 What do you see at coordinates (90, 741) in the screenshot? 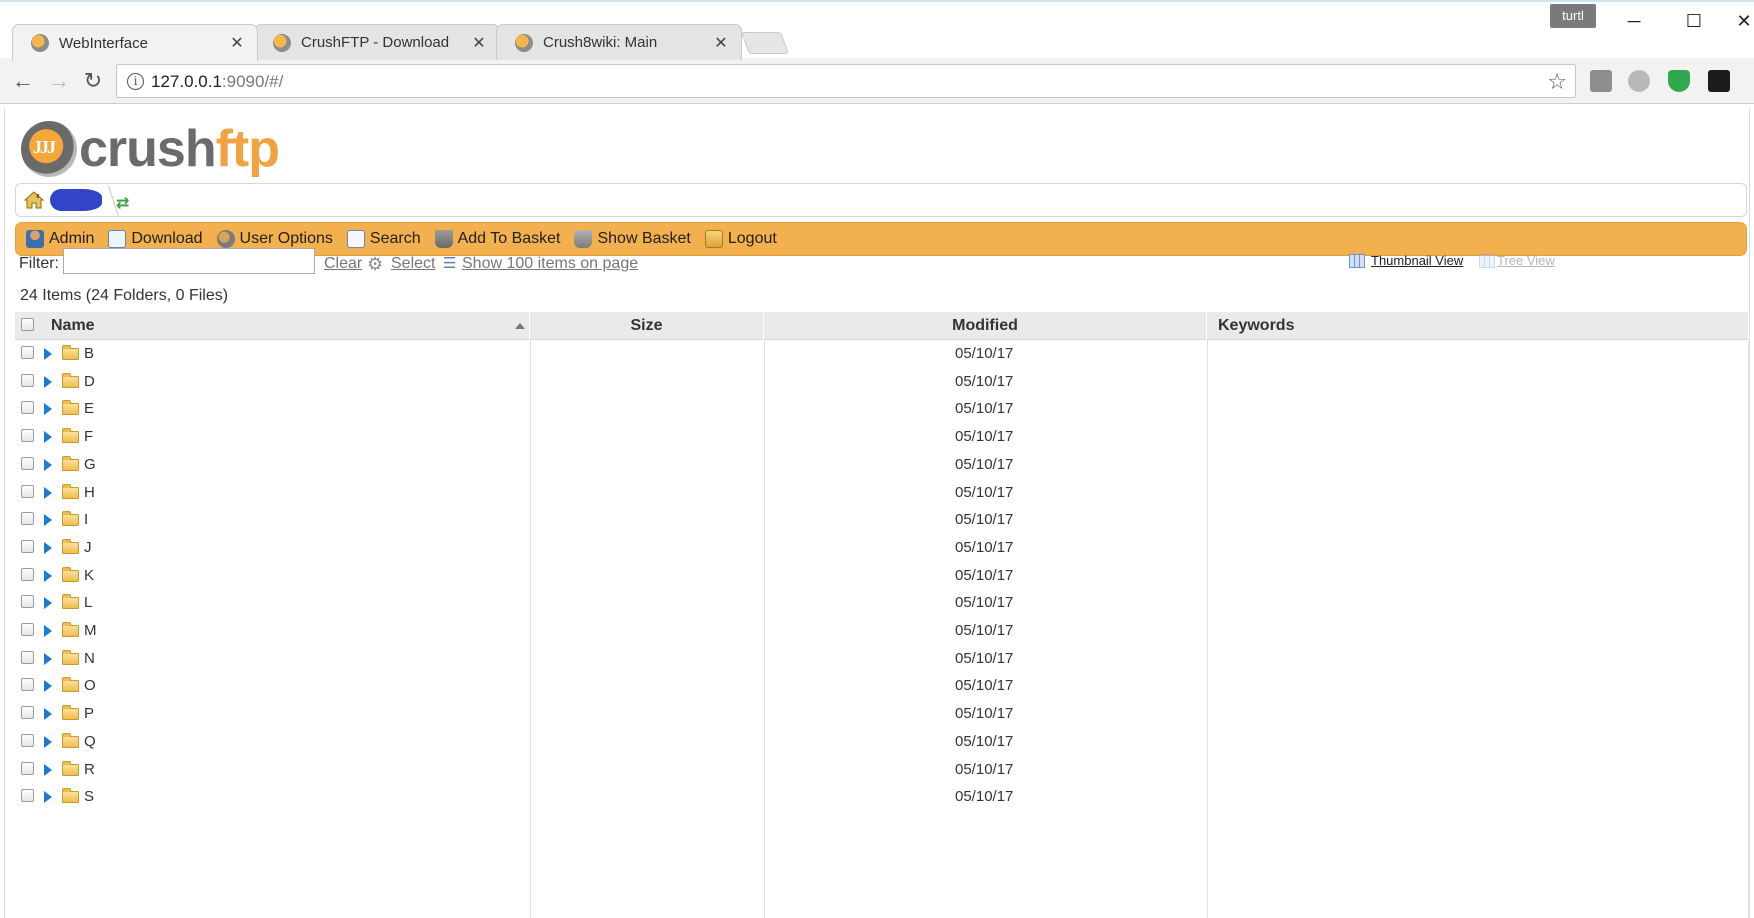
I see `folder-name: Q` at bounding box center [90, 741].